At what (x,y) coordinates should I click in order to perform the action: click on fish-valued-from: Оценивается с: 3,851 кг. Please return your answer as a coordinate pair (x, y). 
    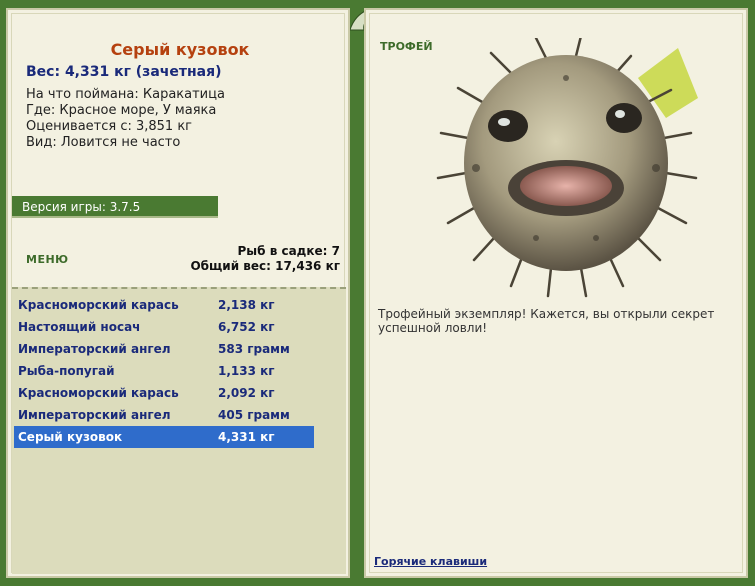
    Looking at the image, I should click on (109, 126).